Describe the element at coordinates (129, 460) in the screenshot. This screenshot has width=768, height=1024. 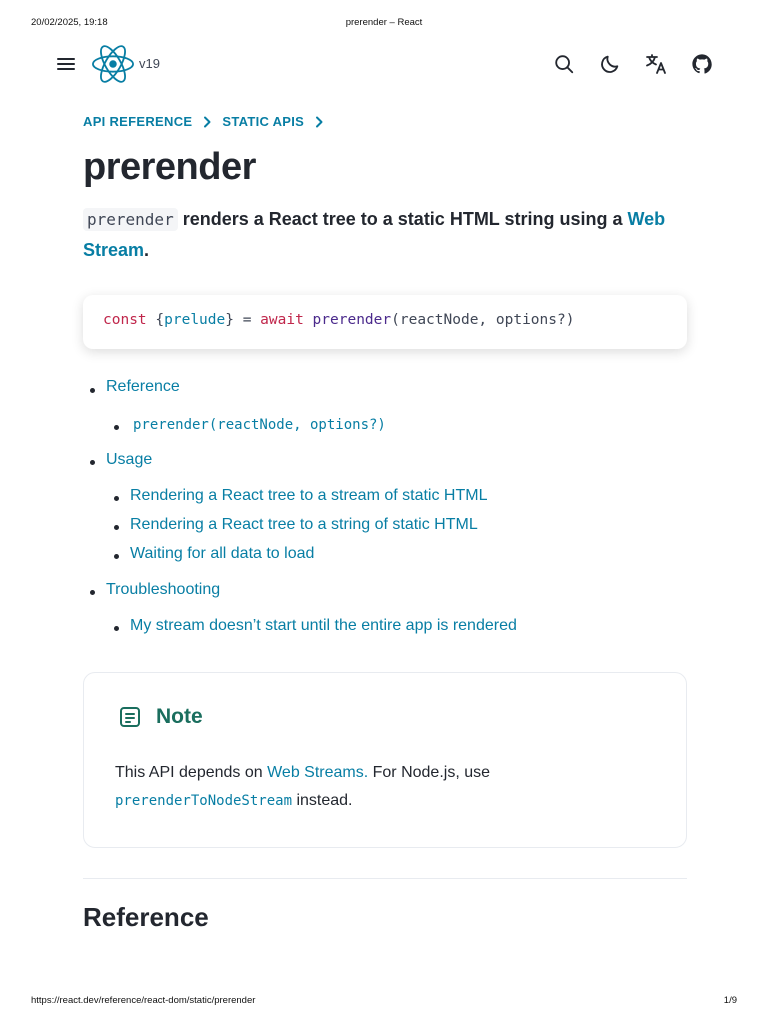
I see `toc-usage: Usage` at that location.